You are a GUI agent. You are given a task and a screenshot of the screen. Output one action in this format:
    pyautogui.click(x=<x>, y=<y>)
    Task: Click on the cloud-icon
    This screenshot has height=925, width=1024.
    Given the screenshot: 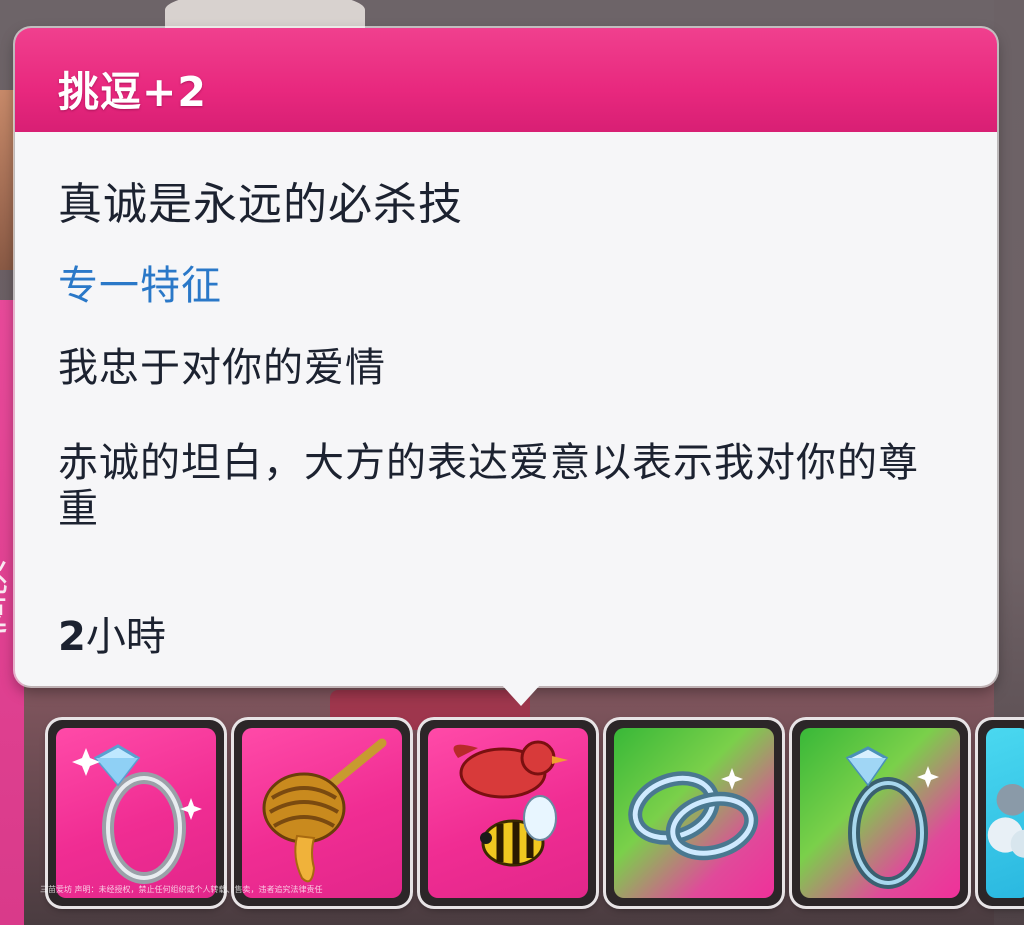 What is the action you would take?
    pyautogui.click(x=1005, y=820)
    